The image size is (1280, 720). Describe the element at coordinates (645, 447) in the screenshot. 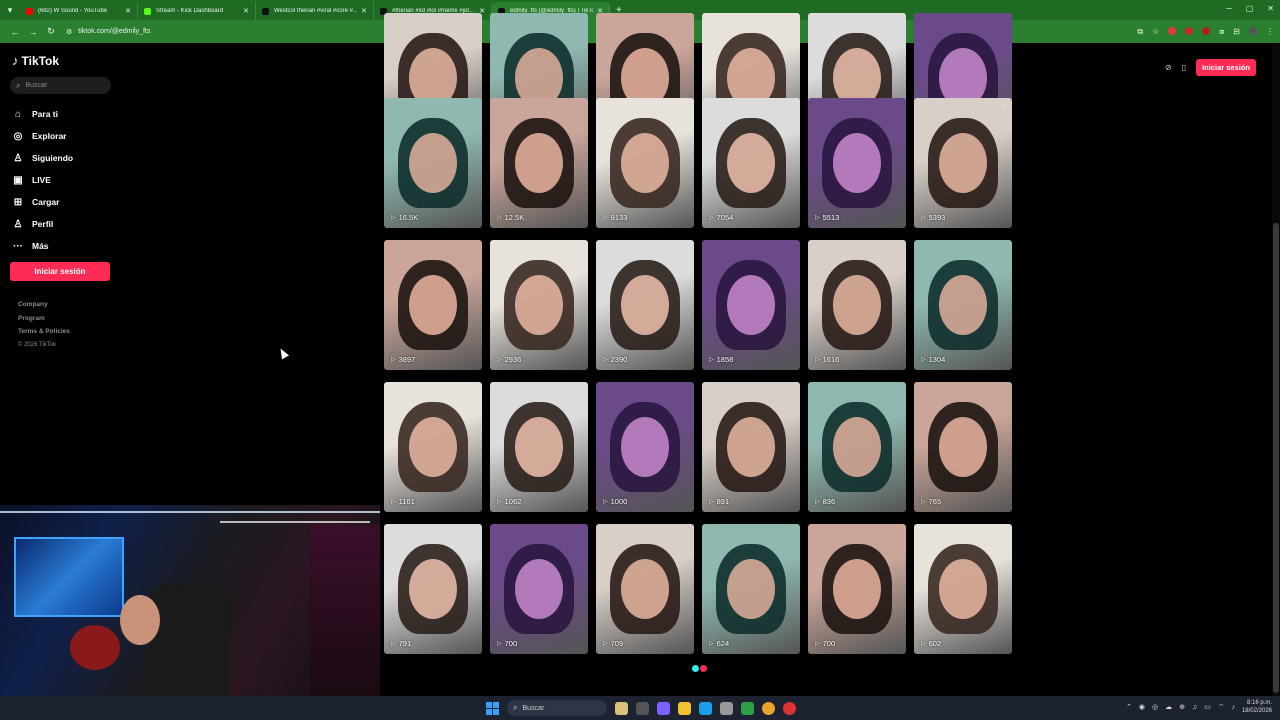

I see `video-thumbnail: ▷ 1000` at that location.